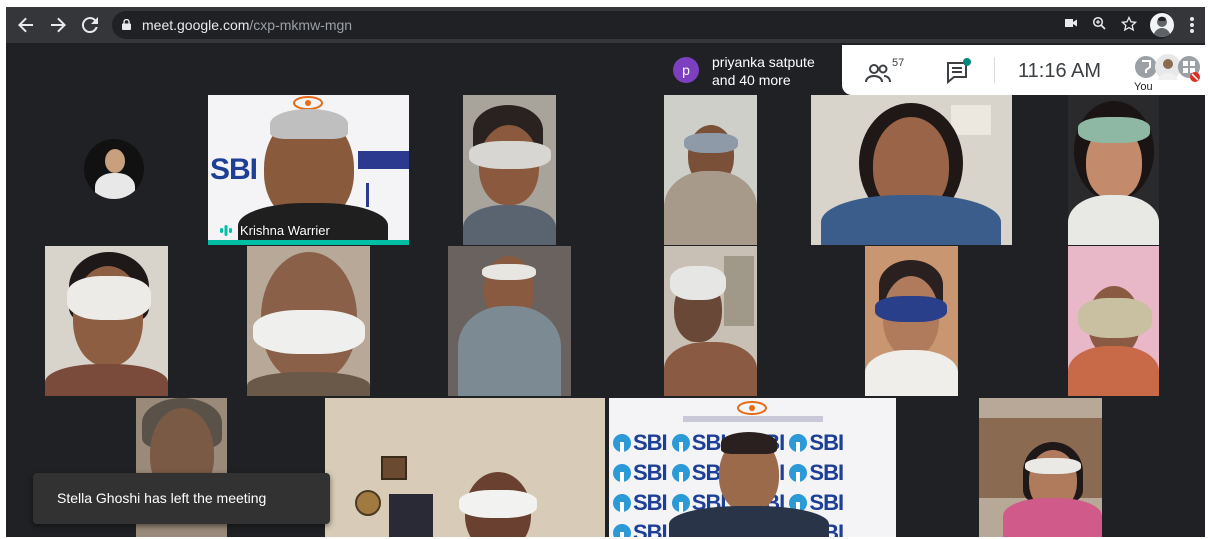 Image resolution: width=1210 pixels, height=539 pixels. Describe the element at coordinates (686, 70) in the screenshot. I see `presenter-avatar: p` at that location.